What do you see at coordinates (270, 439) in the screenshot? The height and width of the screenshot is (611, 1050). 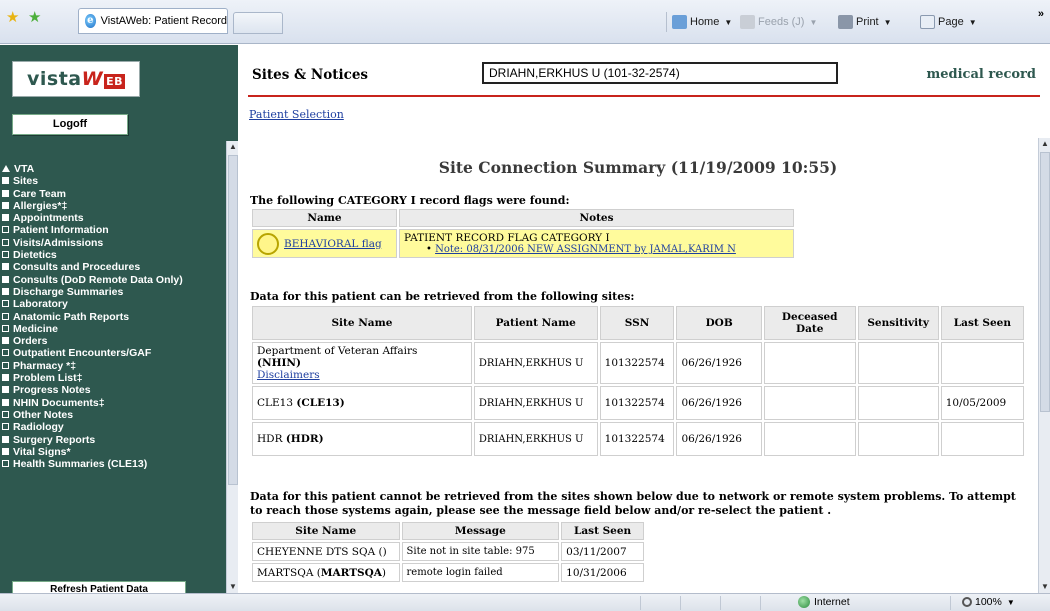 I see `site-name: HDR` at bounding box center [270, 439].